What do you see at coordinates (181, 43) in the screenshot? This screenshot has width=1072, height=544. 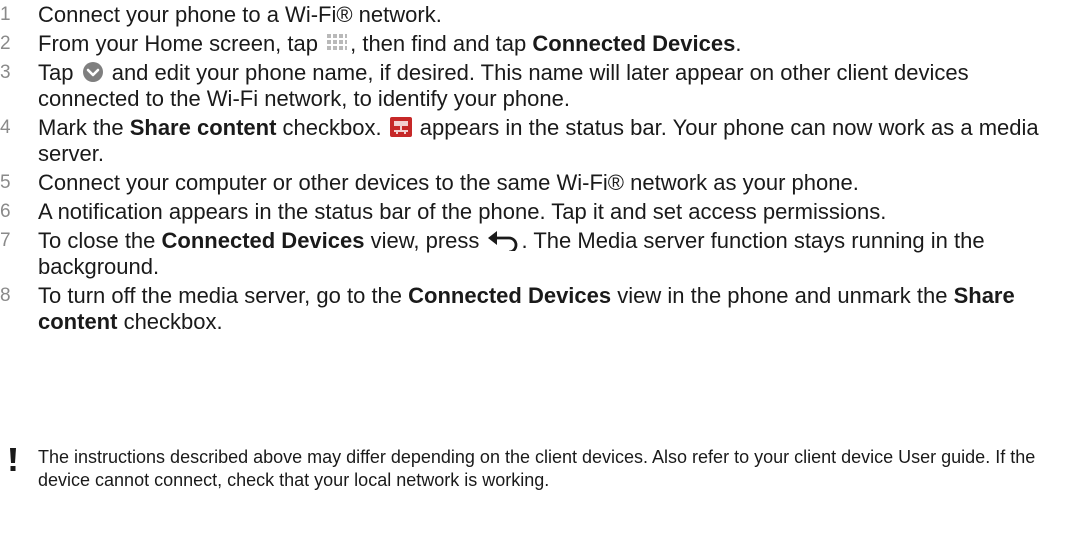 I see `step-text-start: From your Home screen, tap` at bounding box center [181, 43].